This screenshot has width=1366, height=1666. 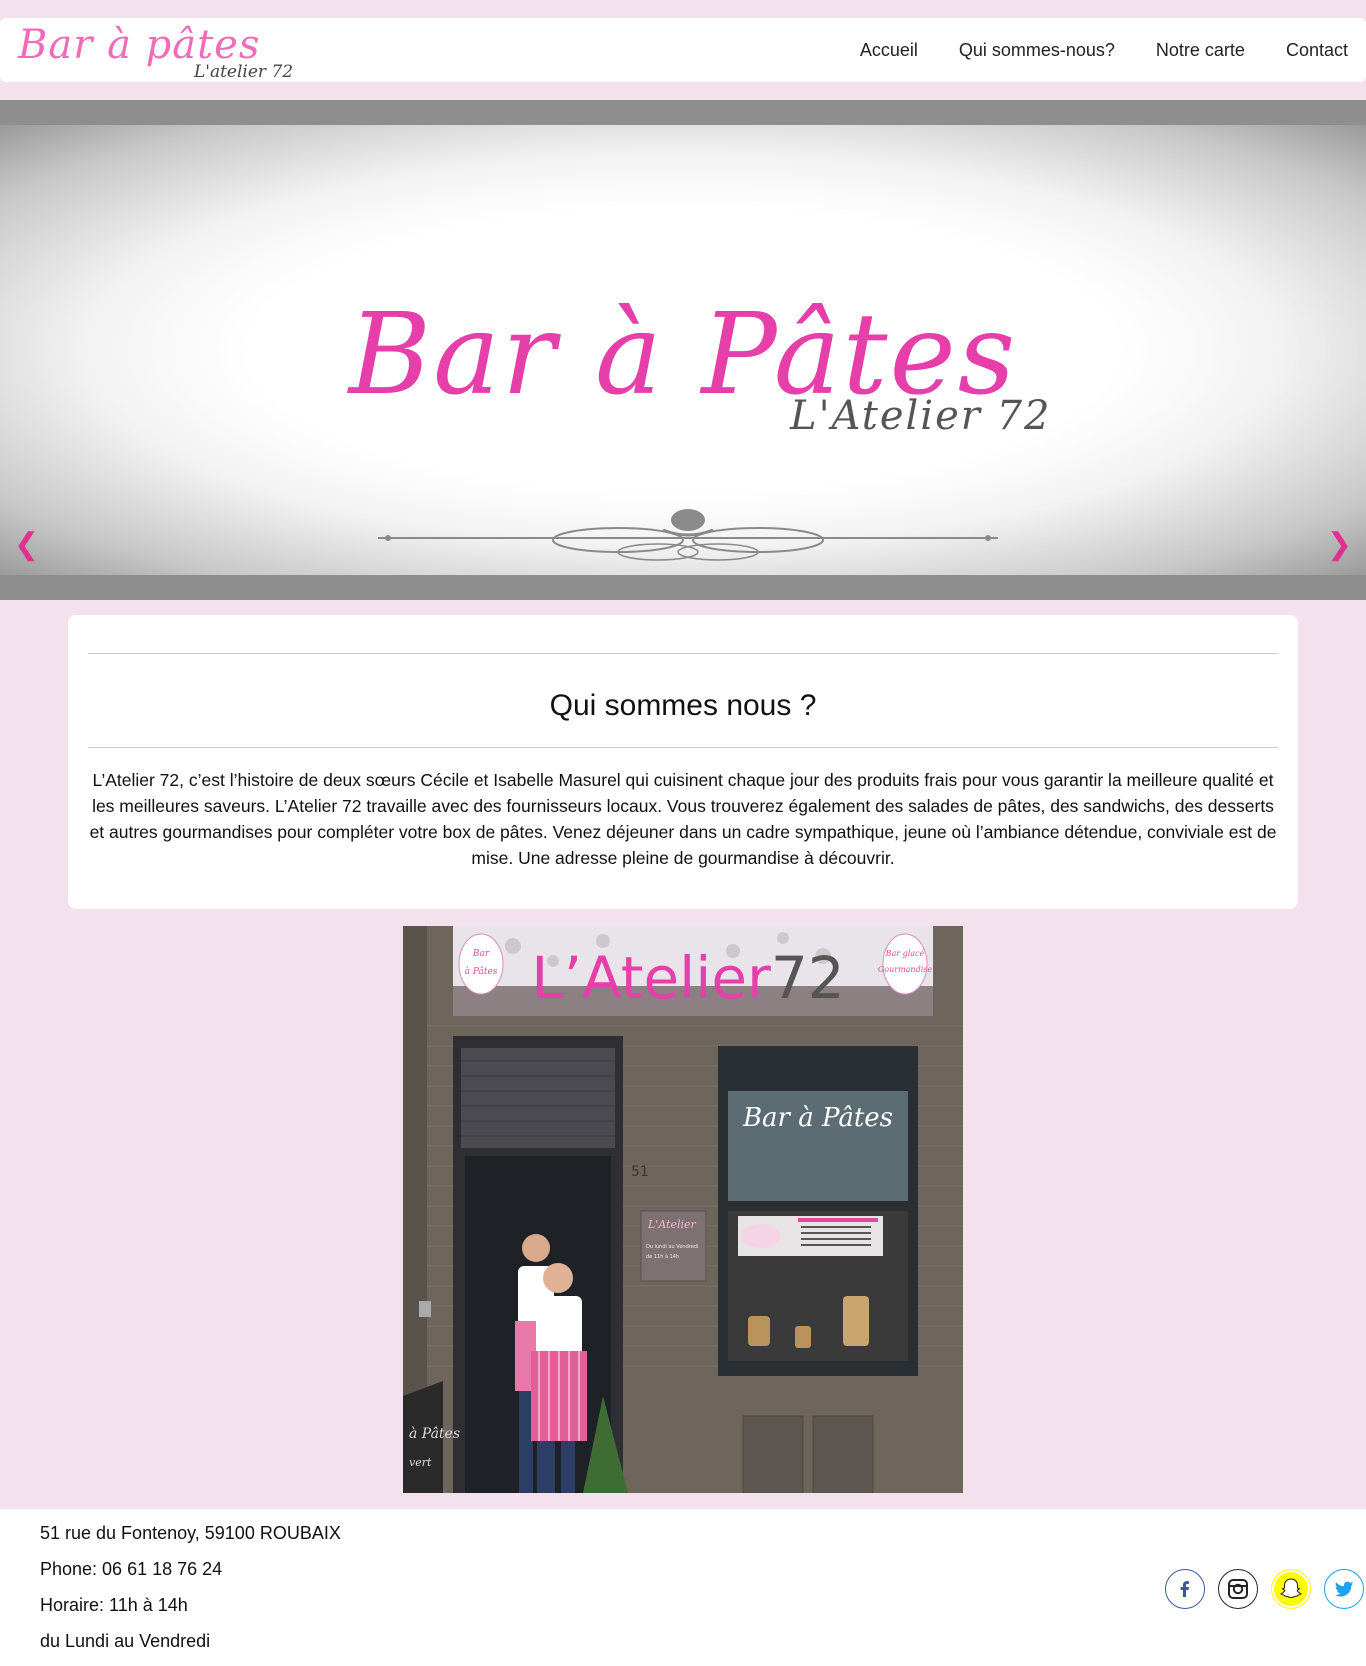 What do you see at coordinates (905, 953) in the screenshot?
I see `svg-text: Bar glacé` at bounding box center [905, 953].